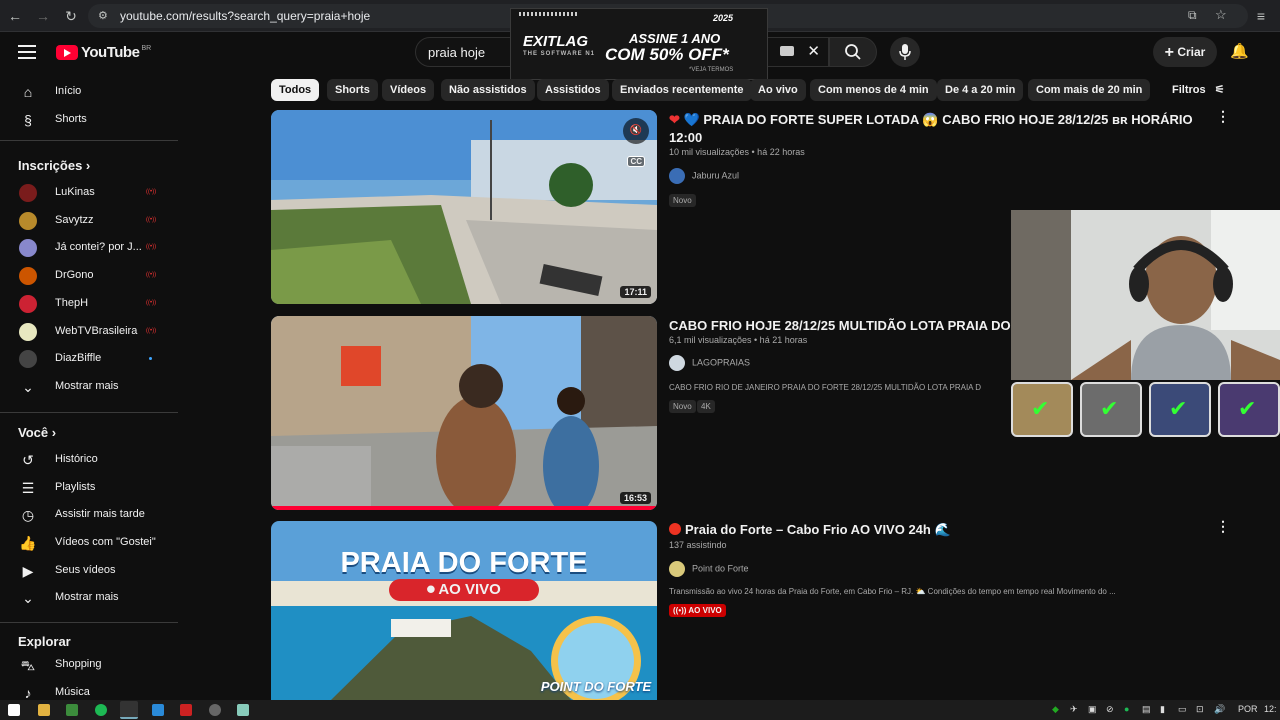  What do you see at coordinates (1219, 709) in the screenshot?
I see `volume-icon: 🔊` at bounding box center [1219, 709].